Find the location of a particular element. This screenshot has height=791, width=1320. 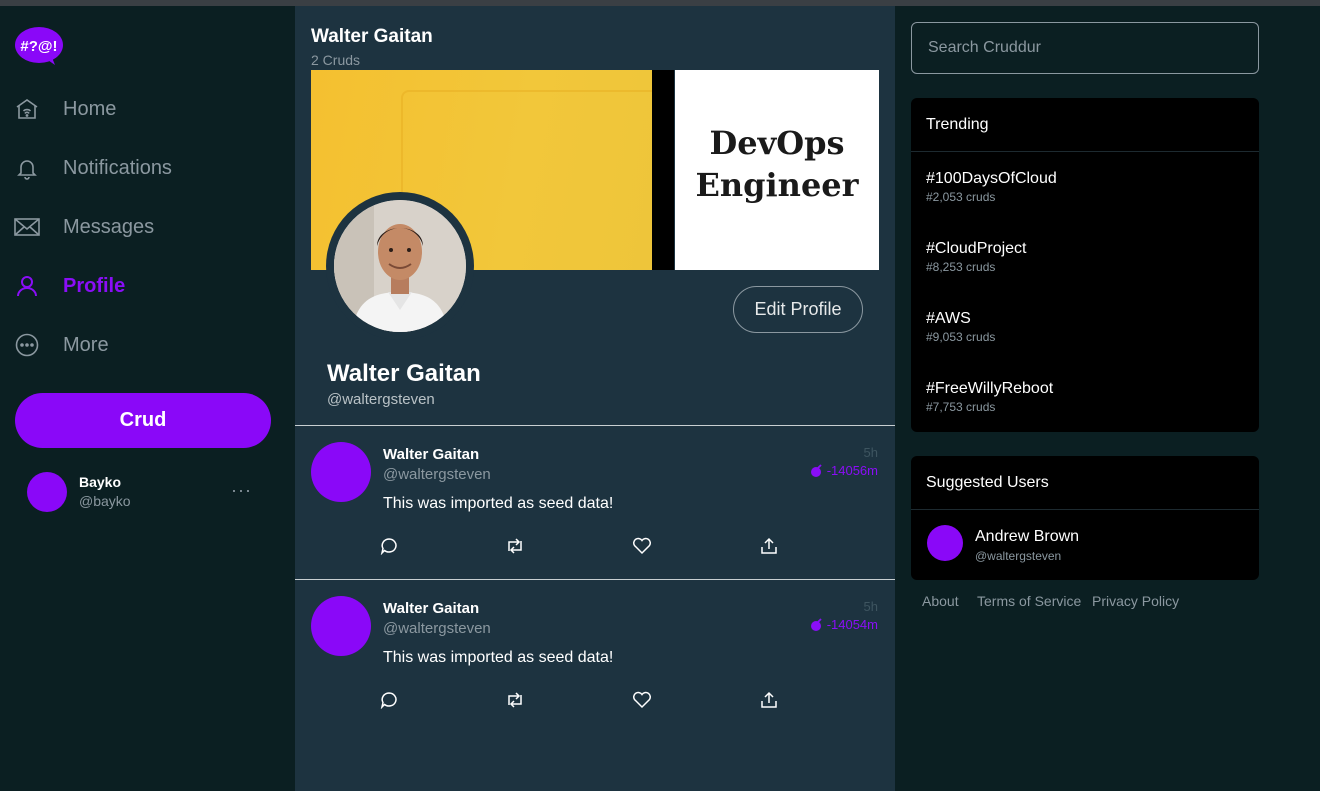

trending-item: #AWS #9,053 cruds is located at coordinates (960, 327).